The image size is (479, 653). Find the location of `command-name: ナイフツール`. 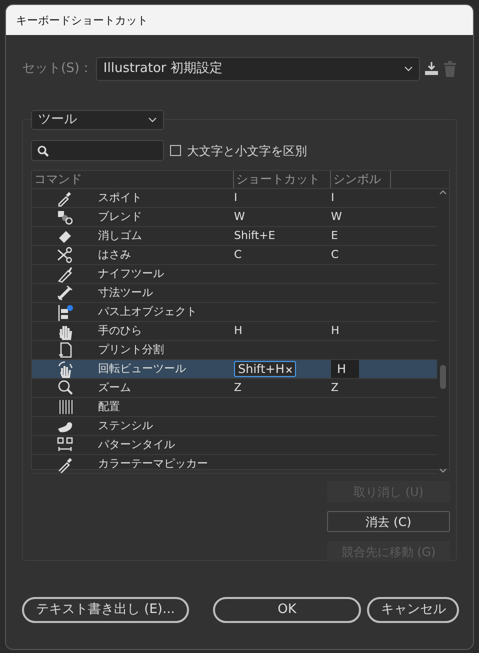

command-name: ナイフツール is located at coordinates (131, 273).